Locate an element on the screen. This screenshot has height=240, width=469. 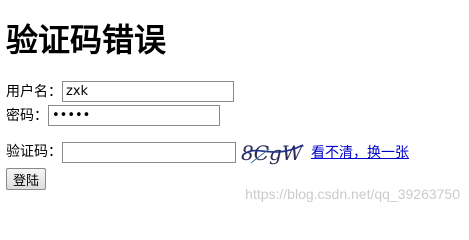
captcha-image: 8CgW is located at coordinates (274, 152).